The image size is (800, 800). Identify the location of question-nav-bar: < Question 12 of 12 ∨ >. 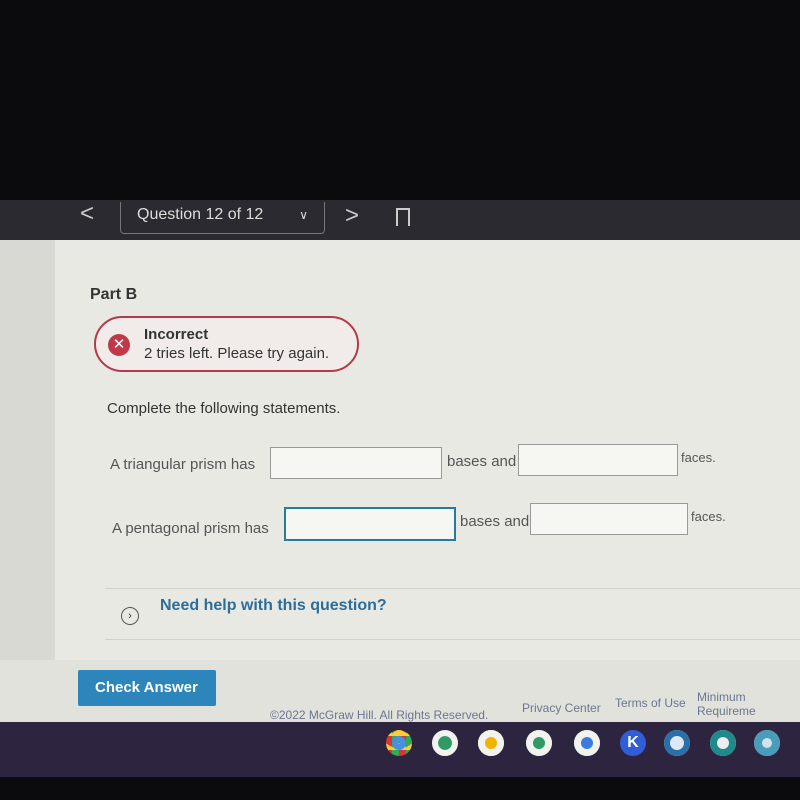
(400, 220).